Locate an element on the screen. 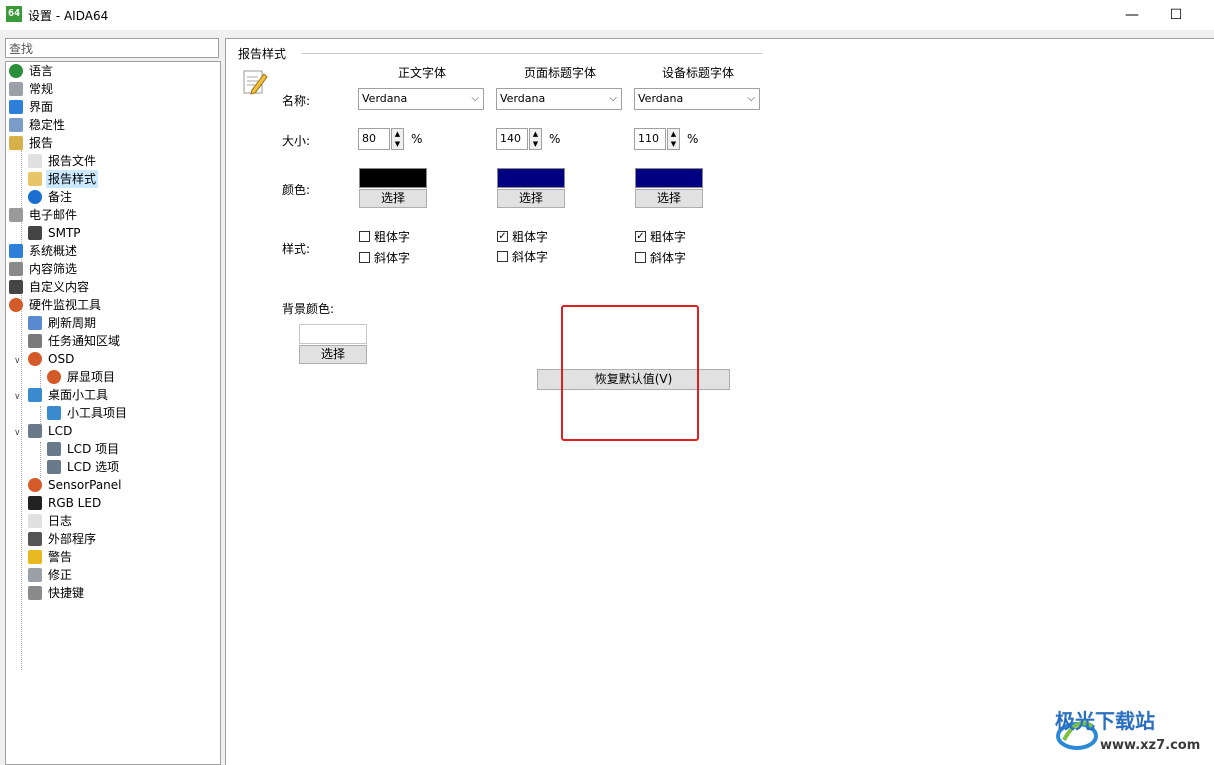 The height and width of the screenshot is (765, 1214). tree-item: OSD is located at coordinates (52, 359).